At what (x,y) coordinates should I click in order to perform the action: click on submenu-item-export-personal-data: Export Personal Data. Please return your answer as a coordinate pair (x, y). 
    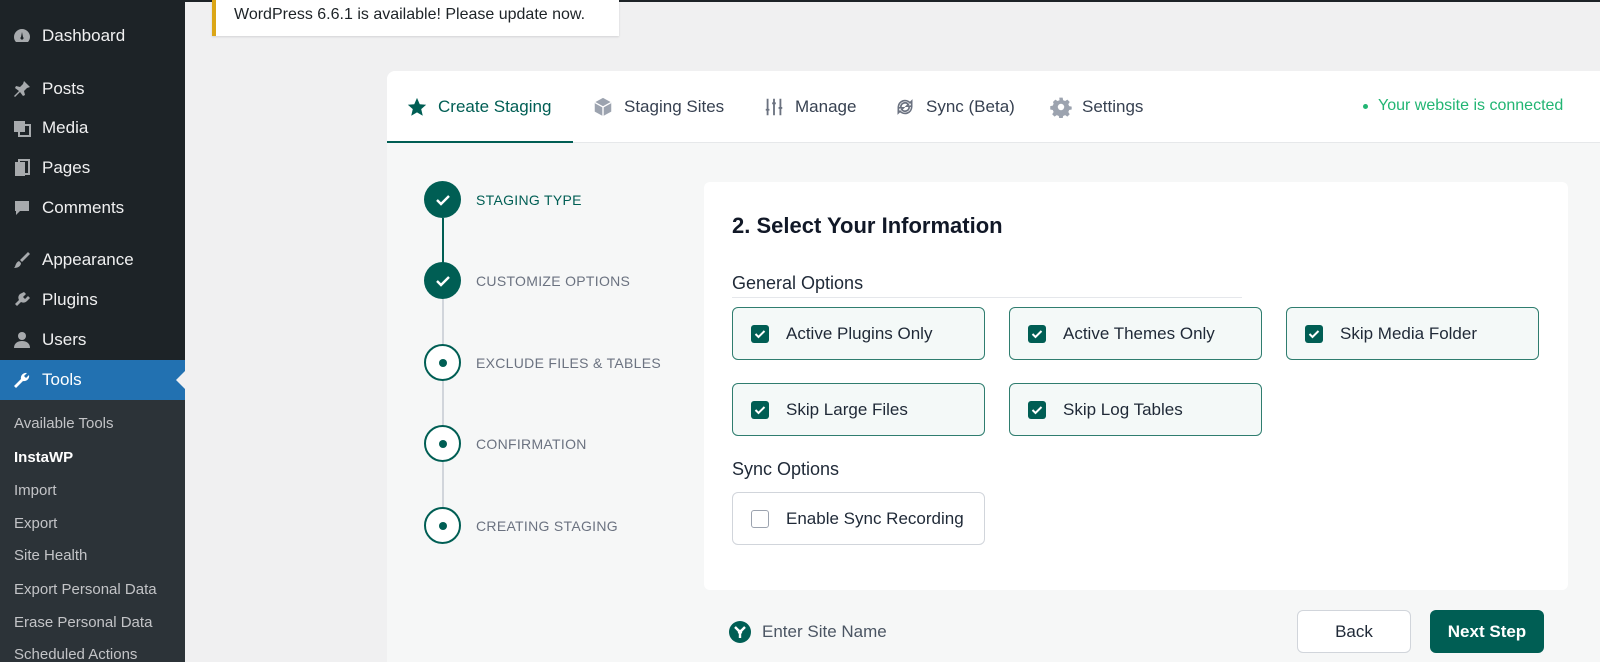
    Looking at the image, I should click on (85, 589).